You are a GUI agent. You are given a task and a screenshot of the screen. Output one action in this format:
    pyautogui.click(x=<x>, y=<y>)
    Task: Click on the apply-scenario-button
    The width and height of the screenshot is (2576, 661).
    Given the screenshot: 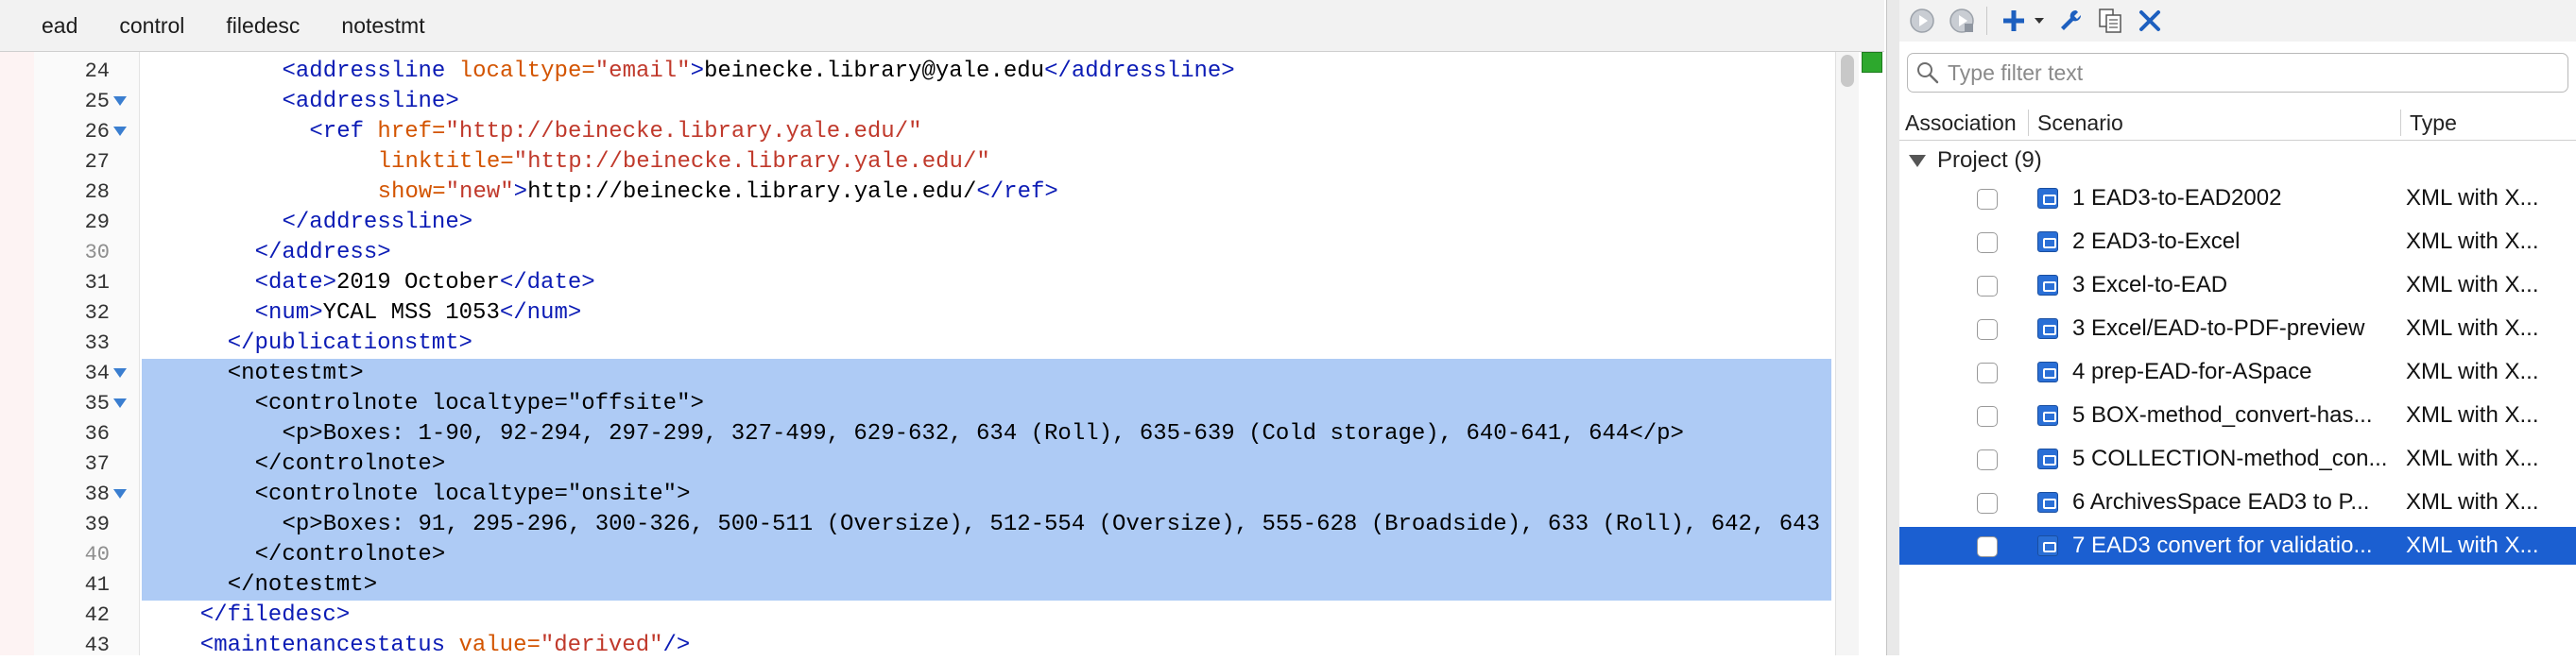 What is the action you would take?
    pyautogui.click(x=1922, y=21)
    